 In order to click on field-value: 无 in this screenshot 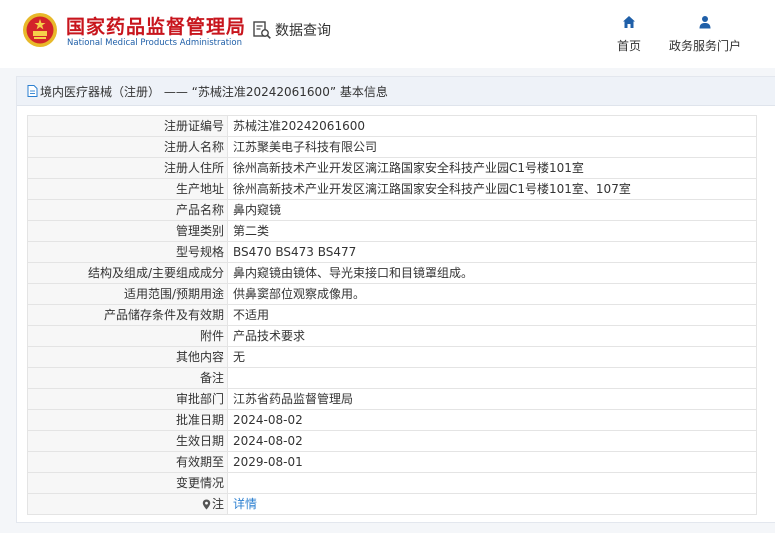, I will do `click(492, 357)`.